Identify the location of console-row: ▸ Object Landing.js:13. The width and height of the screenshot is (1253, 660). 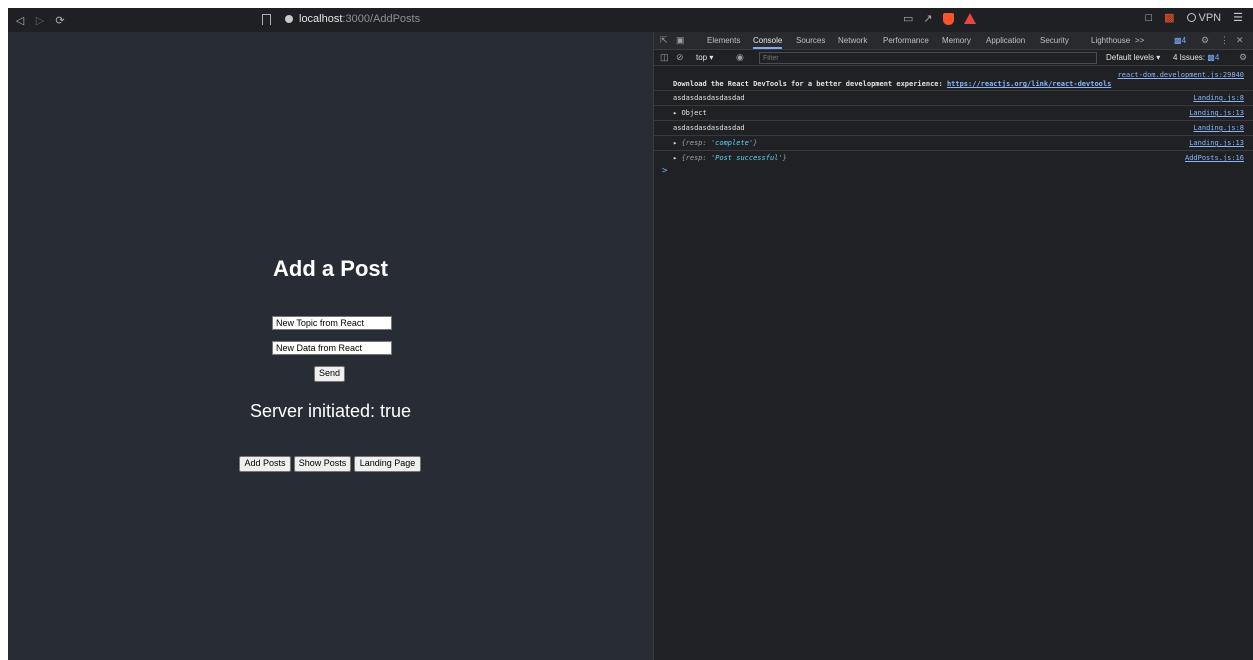
(953, 113).